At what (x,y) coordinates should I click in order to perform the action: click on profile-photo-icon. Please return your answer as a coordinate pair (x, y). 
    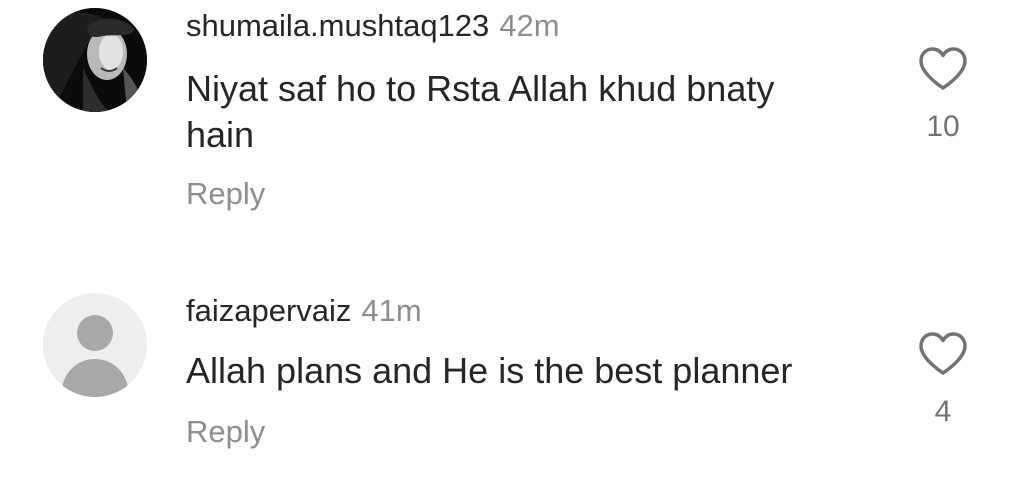
    Looking at the image, I should click on (95, 60).